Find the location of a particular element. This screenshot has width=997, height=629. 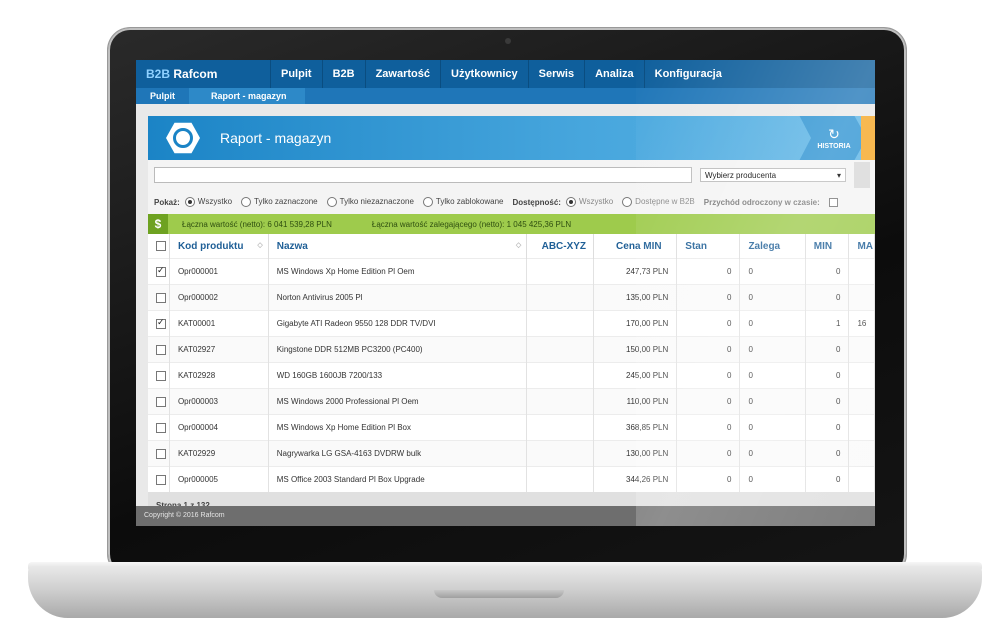

select-all-cell is located at coordinates (159, 246).